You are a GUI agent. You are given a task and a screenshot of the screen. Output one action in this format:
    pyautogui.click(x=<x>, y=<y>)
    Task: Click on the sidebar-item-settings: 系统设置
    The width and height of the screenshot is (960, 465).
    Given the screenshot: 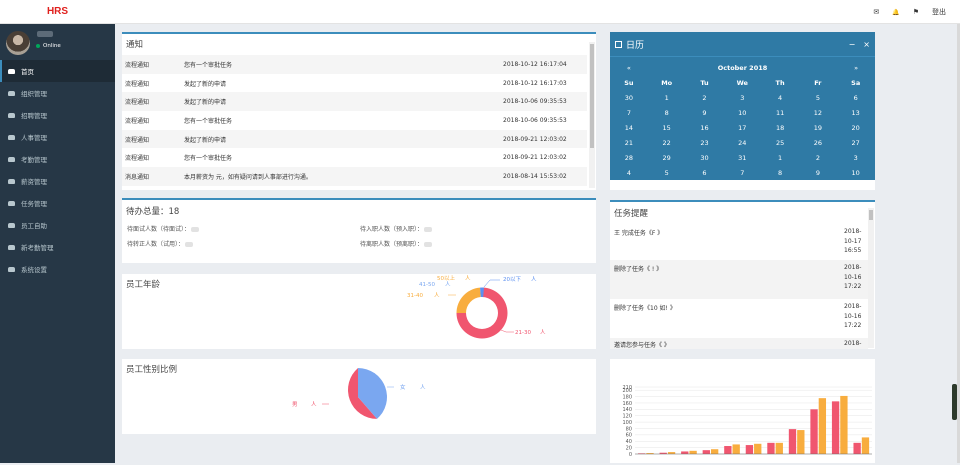 What is the action you would take?
    pyautogui.click(x=57, y=269)
    